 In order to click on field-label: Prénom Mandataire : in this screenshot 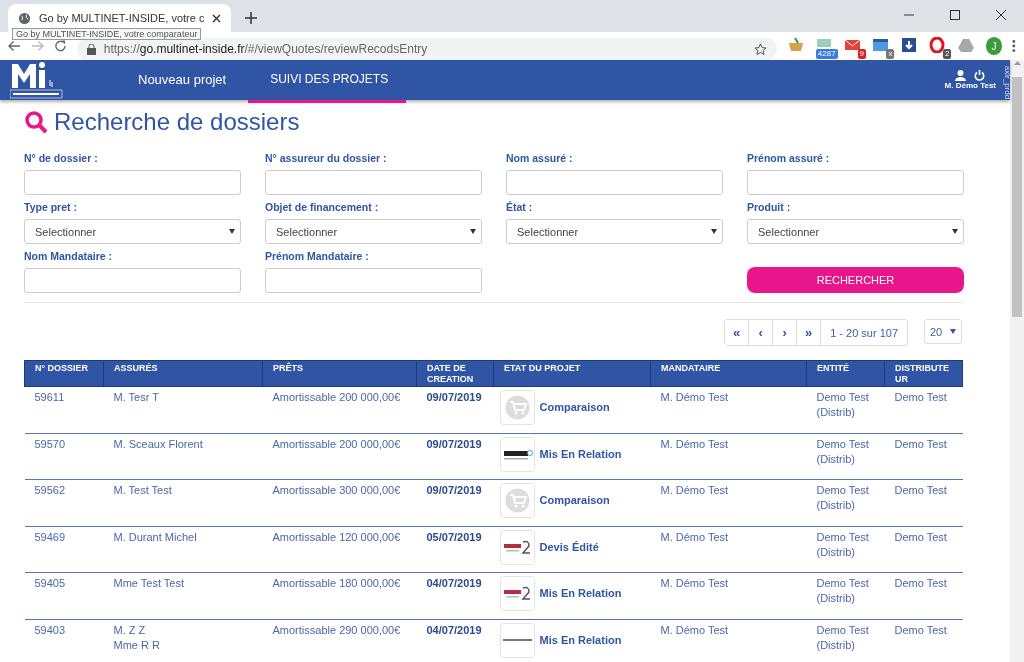, I will do `click(317, 256)`.